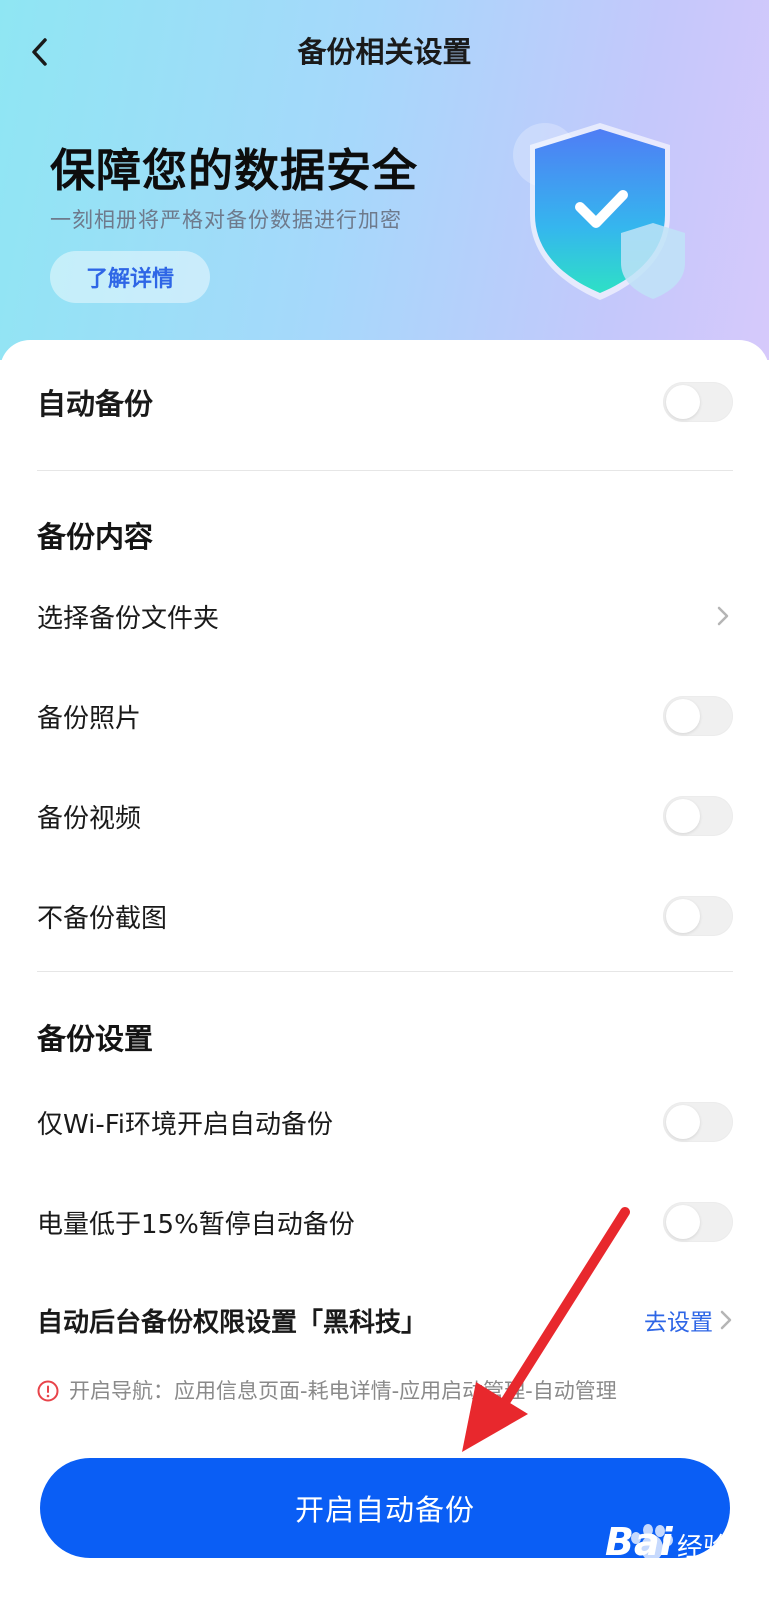 The height and width of the screenshot is (1600, 769). What do you see at coordinates (678, 1323) in the screenshot?
I see `go-settings-label: 去设置` at bounding box center [678, 1323].